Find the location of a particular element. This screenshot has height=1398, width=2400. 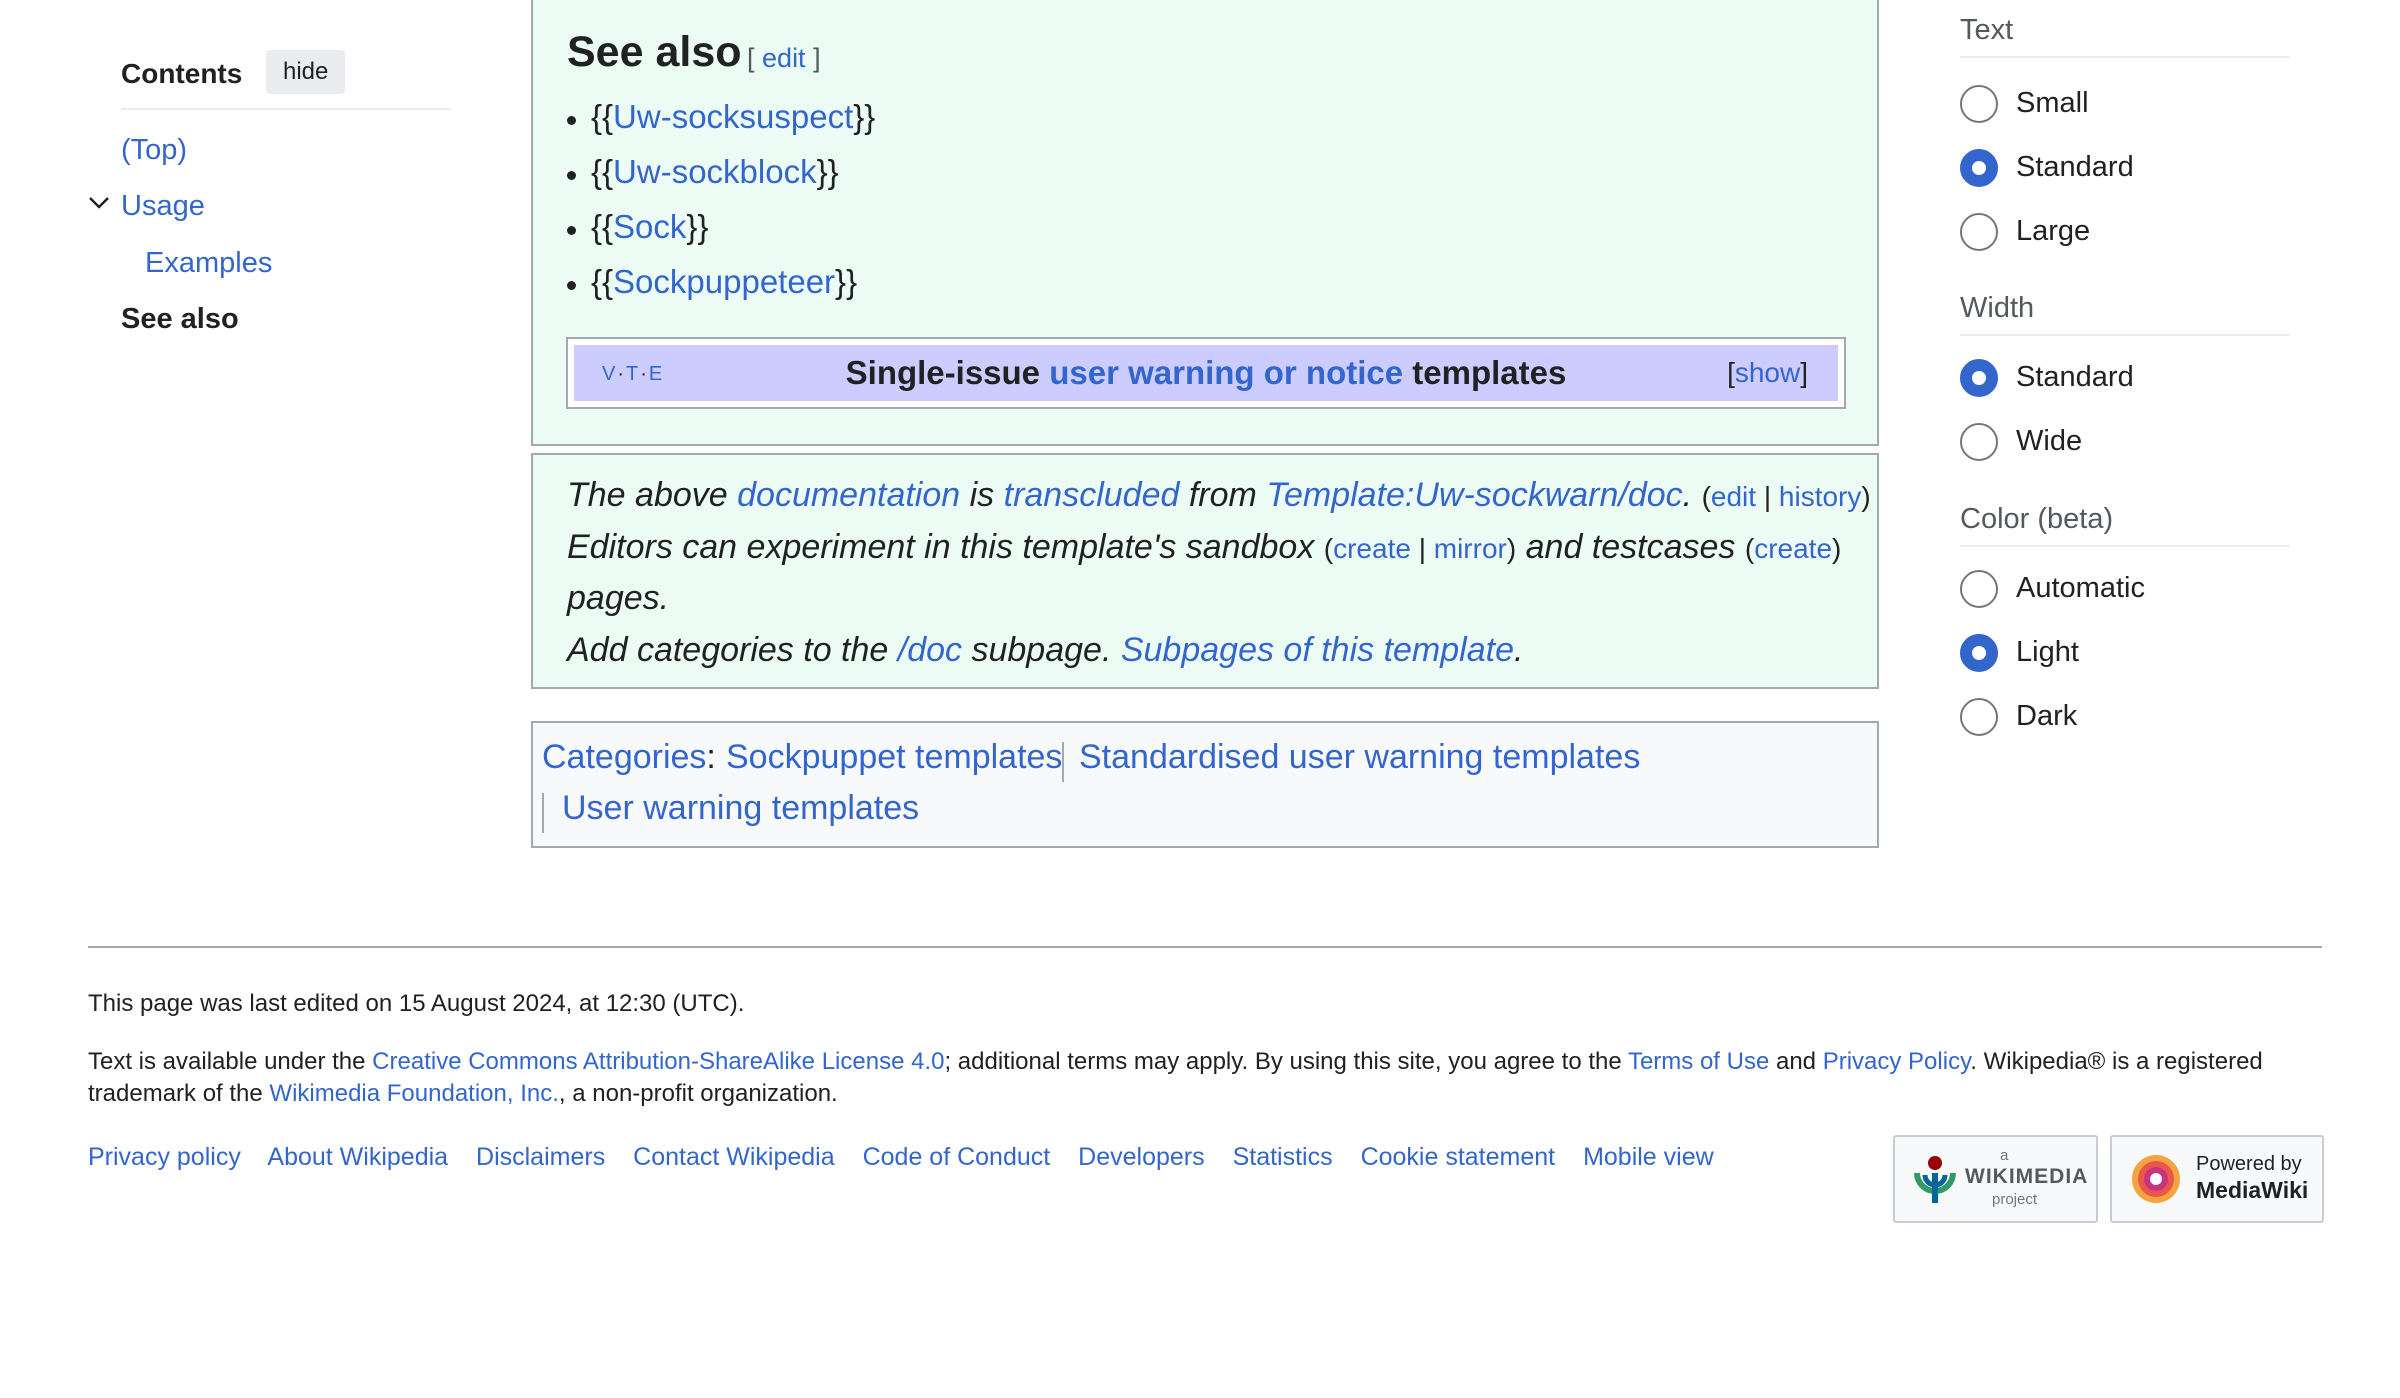

badge-title: WIKIMEDIA is located at coordinates (2027, 1176).